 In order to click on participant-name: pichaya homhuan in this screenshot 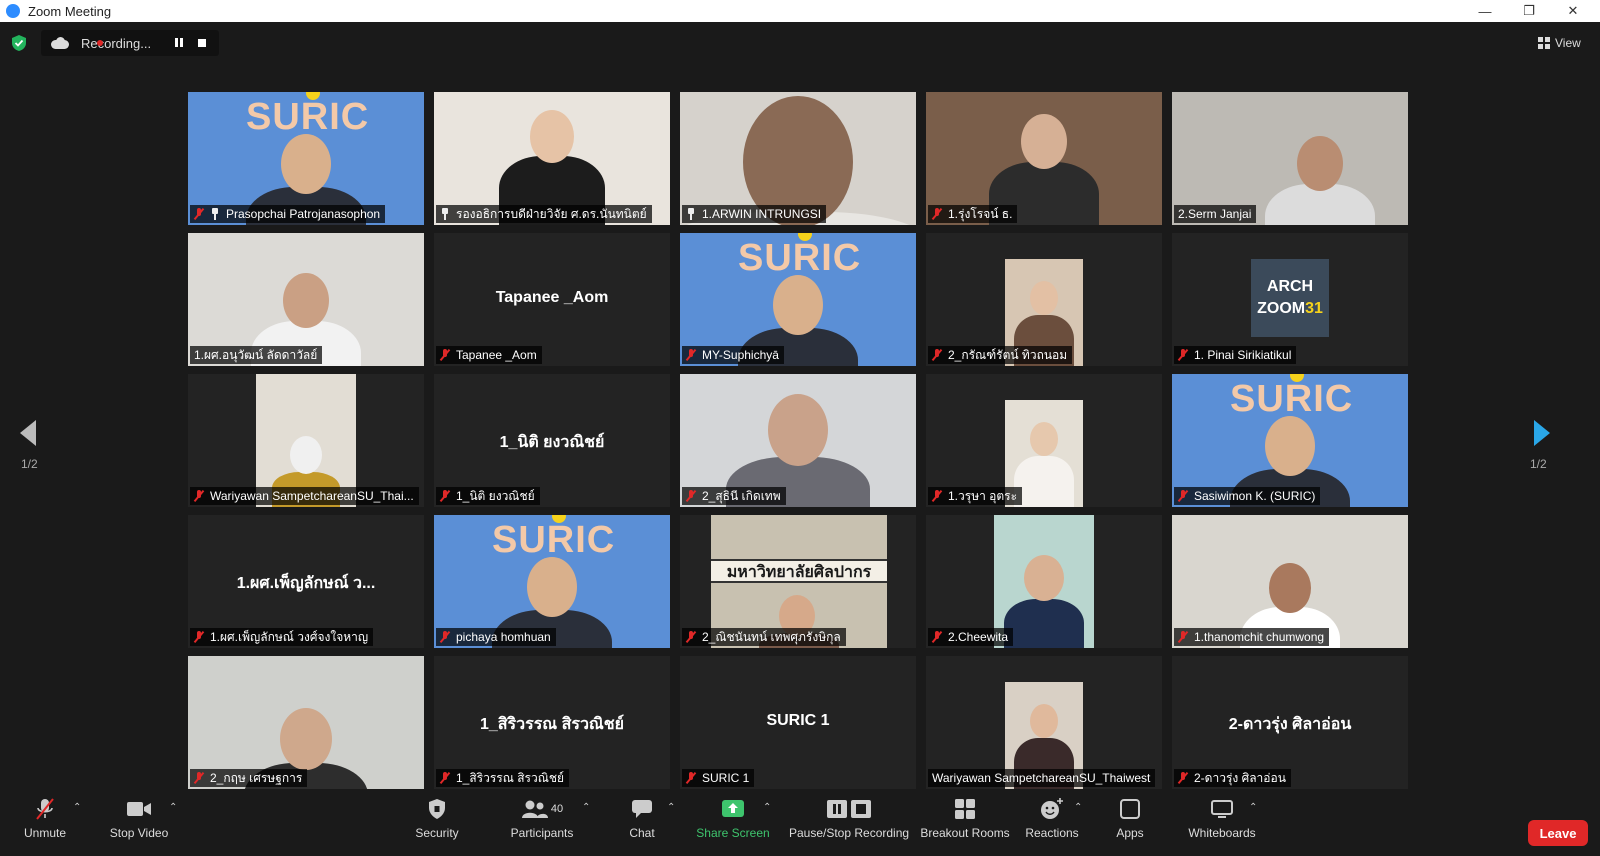, I will do `click(503, 637)`.